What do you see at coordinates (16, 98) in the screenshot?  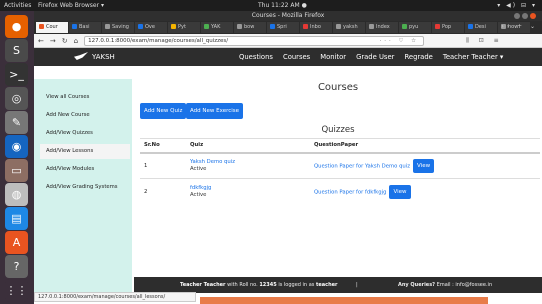 I see `screenshot-icon: ◎` at bounding box center [16, 98].